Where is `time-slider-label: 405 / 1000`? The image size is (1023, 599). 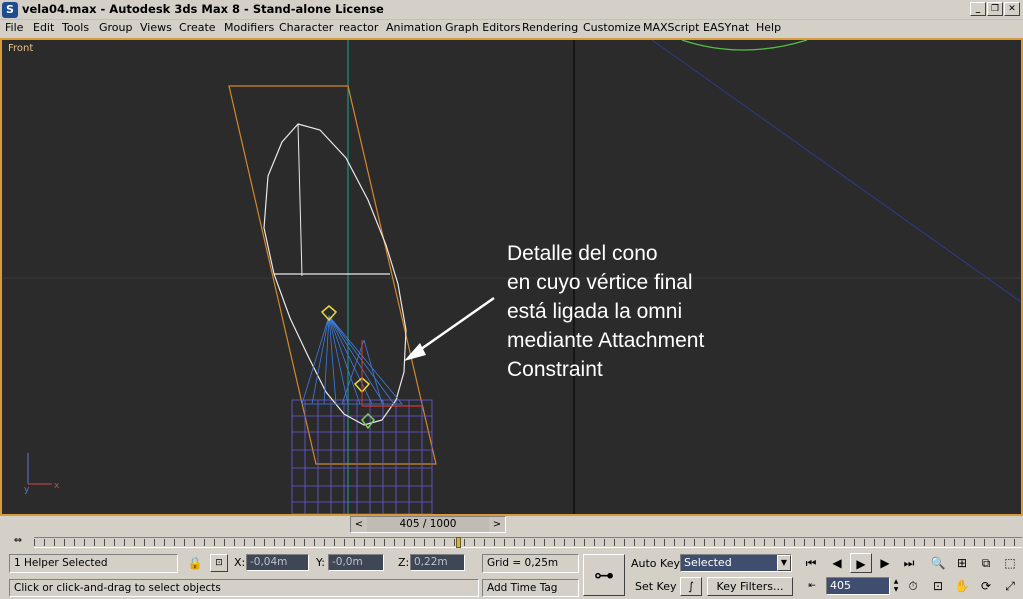
time-slider-label: 405 / 1000 is located at coordinates (428, 524).